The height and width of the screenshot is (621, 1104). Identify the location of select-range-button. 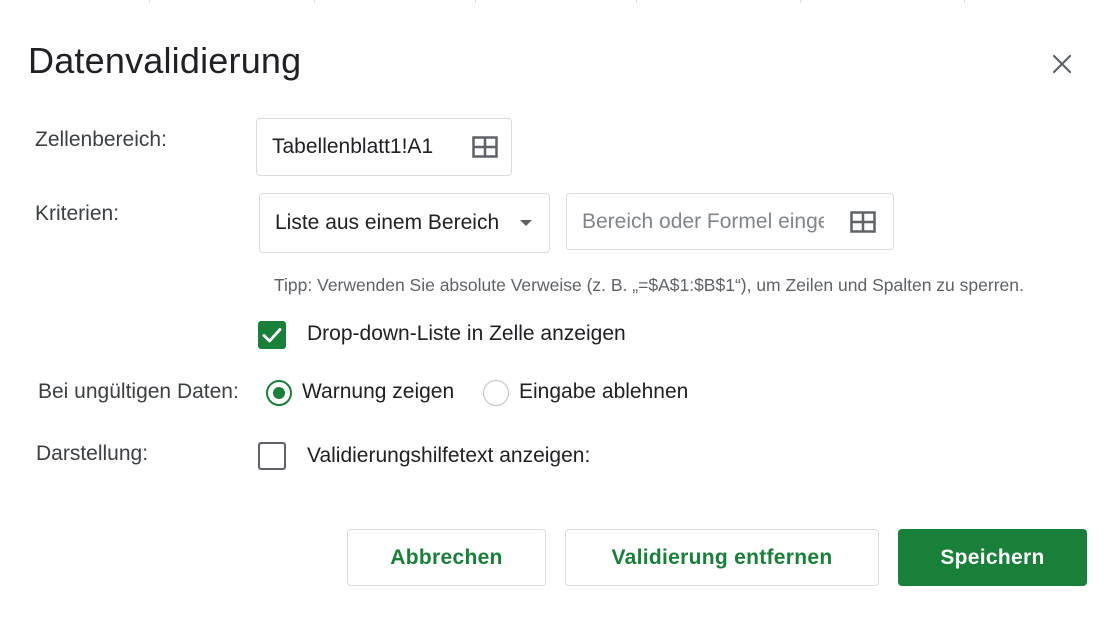
(485, 147).